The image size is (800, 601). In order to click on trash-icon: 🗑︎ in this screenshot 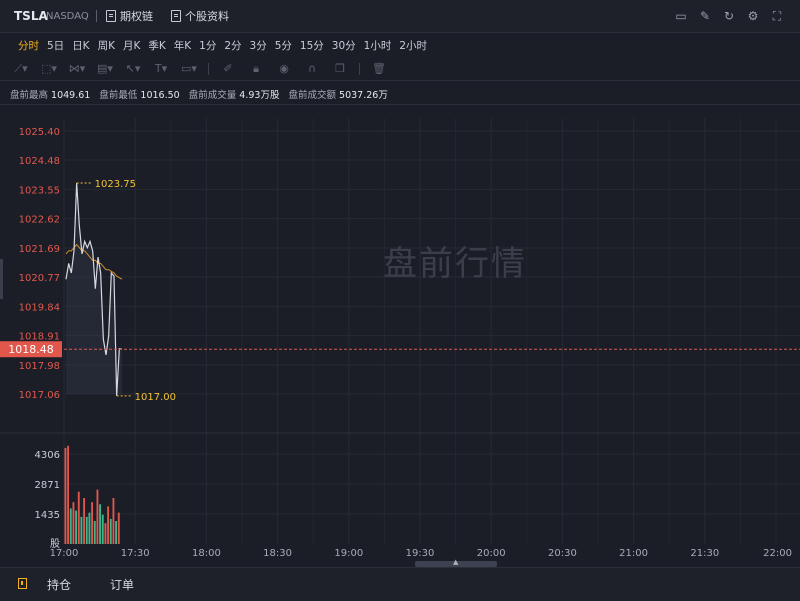, I will do `click(379, 69)`.